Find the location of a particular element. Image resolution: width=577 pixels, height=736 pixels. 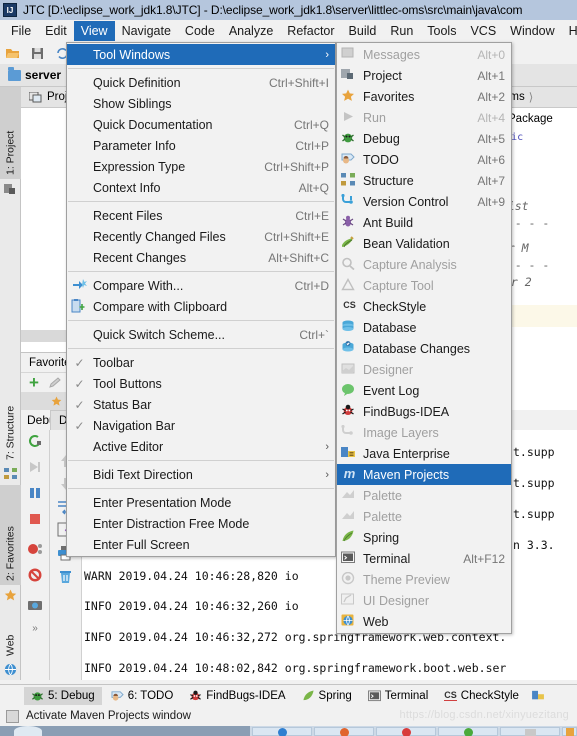

tw-item-spring: Spring is located at coordinates (424, 537).